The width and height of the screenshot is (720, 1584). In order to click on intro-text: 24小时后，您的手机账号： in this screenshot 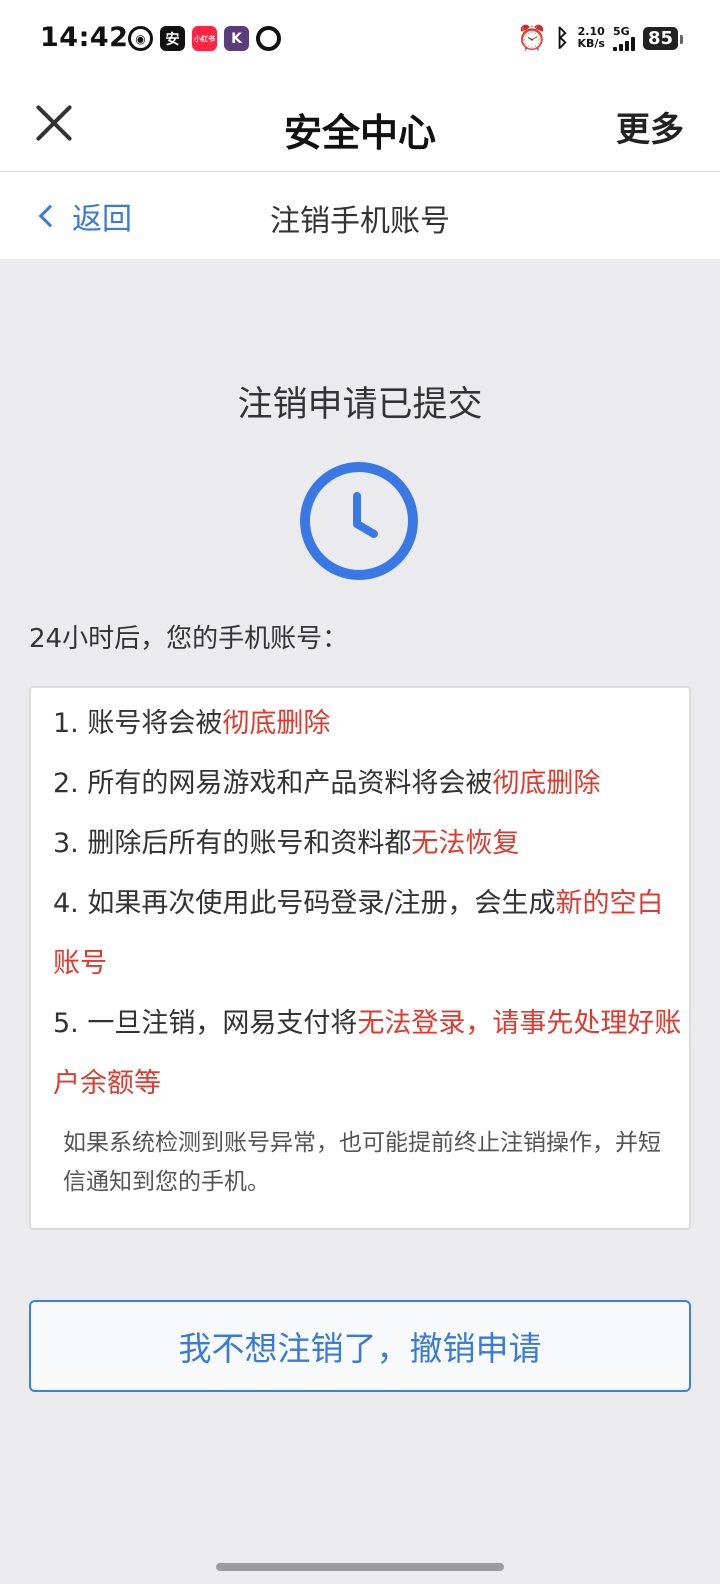, I will do `click(189, 639)`.